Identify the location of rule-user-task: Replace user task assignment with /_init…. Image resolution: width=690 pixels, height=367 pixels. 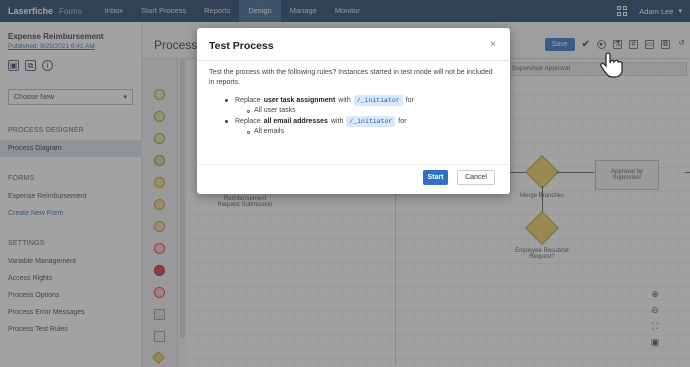
(362, 100).